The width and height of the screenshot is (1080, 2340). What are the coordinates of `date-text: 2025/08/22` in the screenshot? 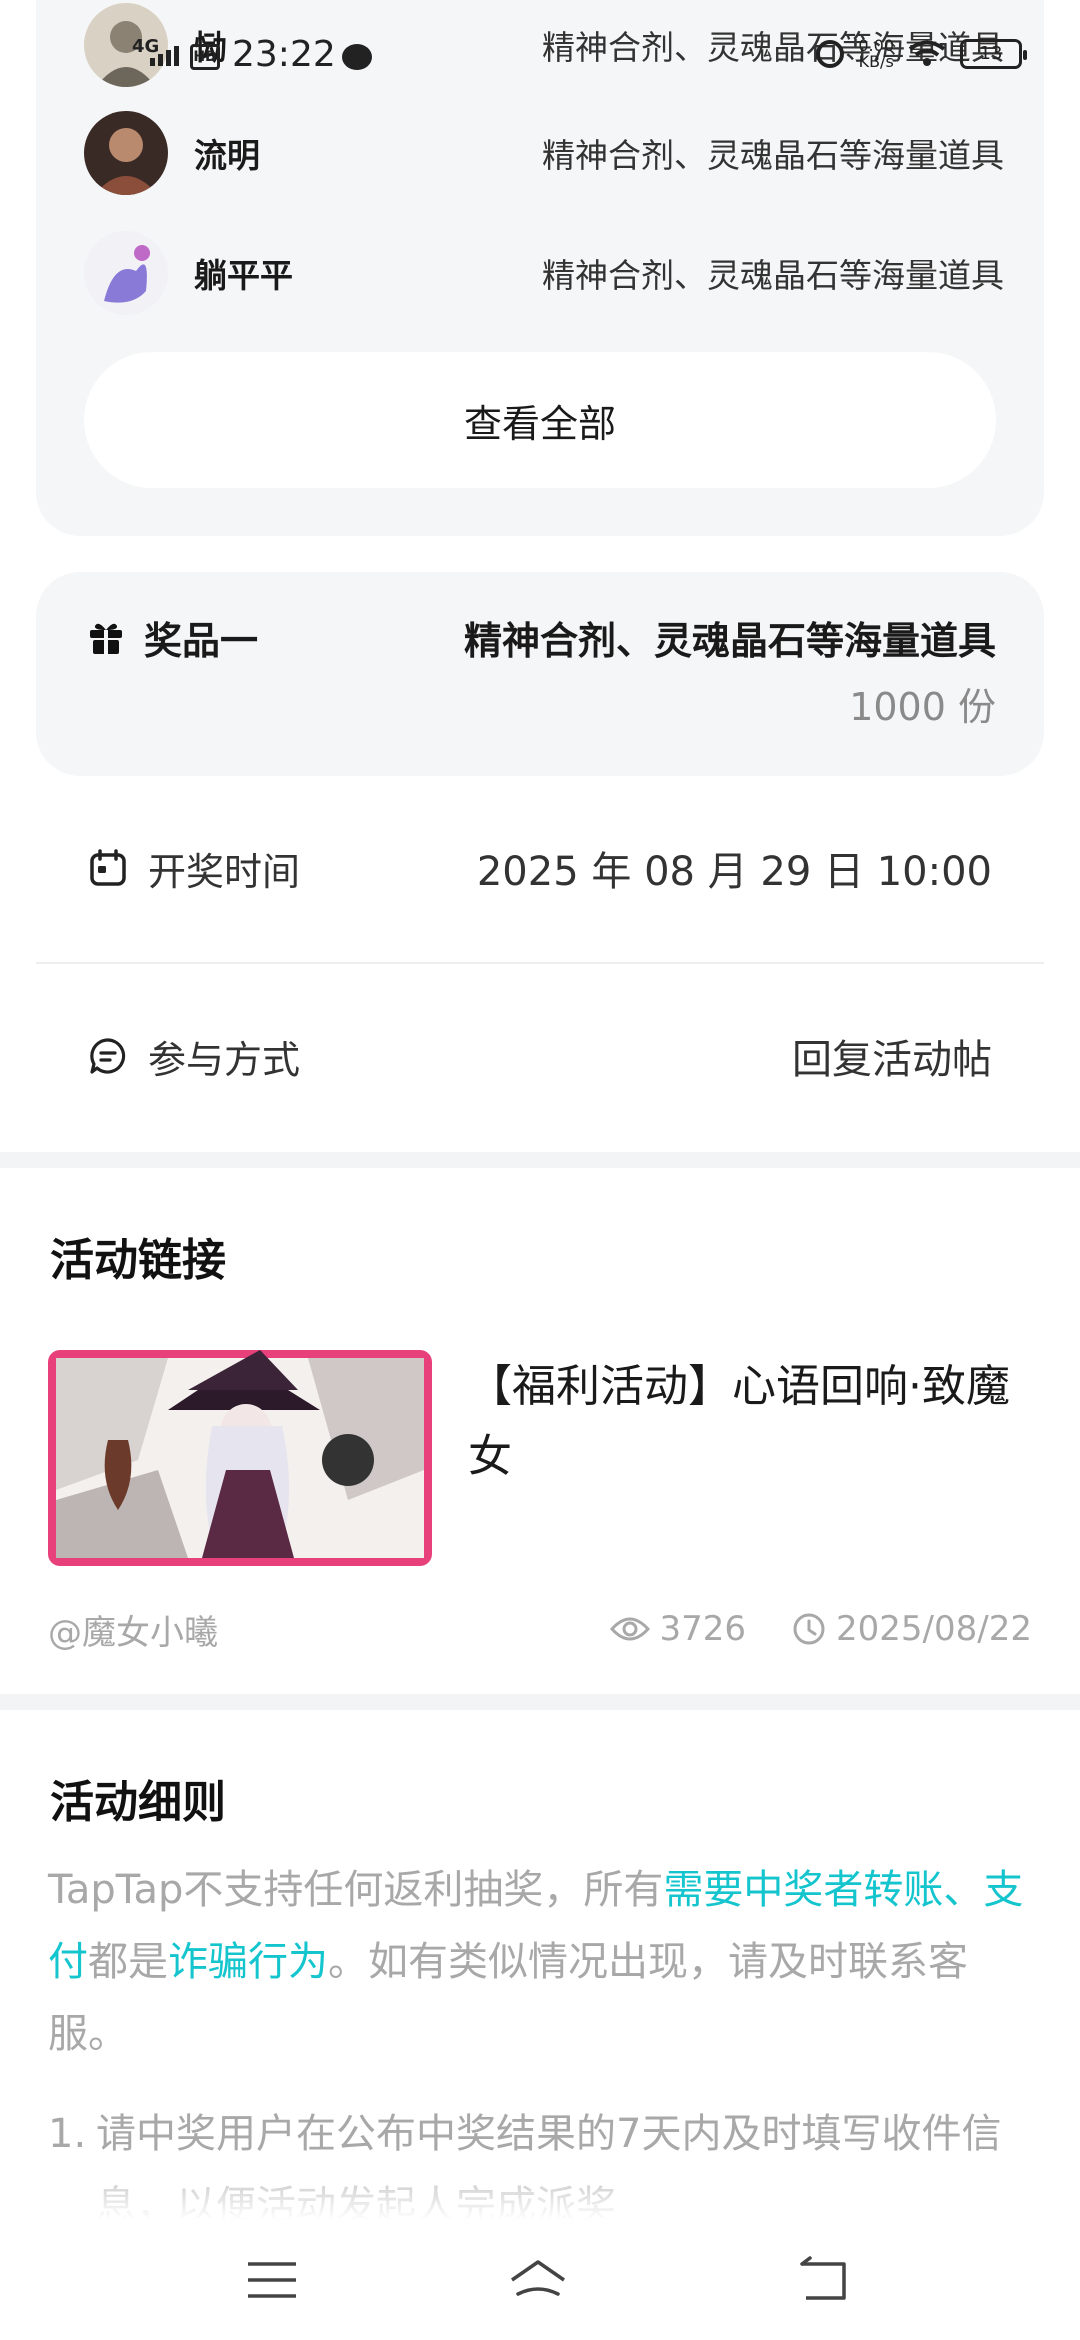 It's located at (934, 1629).